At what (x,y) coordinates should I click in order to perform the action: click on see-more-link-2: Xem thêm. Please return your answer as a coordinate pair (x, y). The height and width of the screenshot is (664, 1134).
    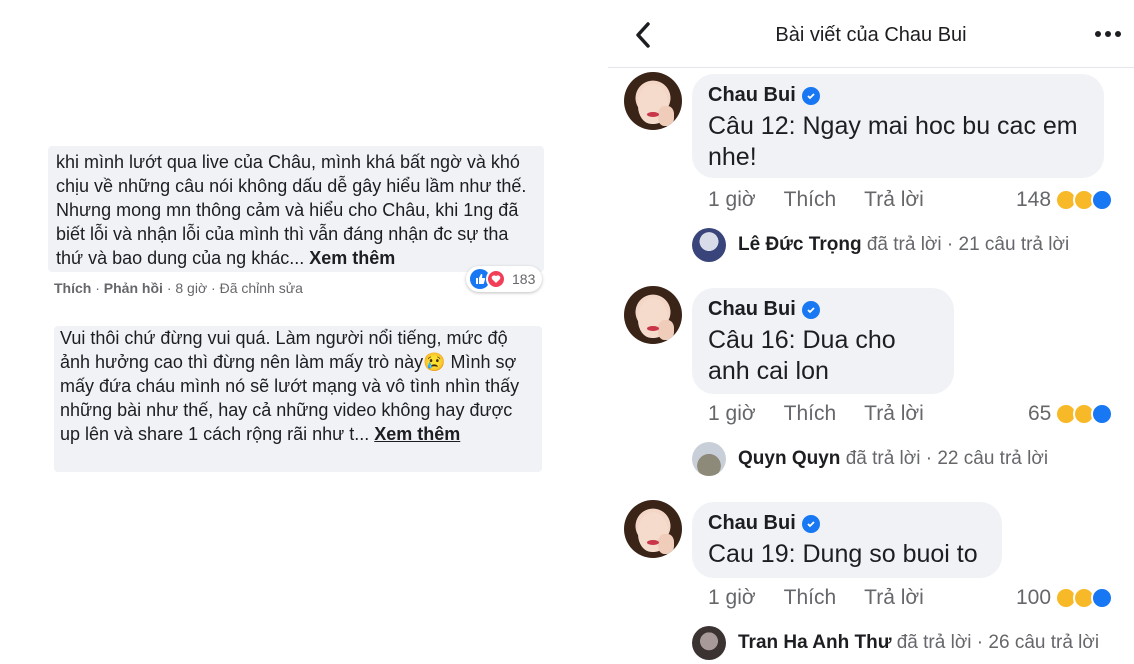
    Looking at the image, I should click on (417, 434).